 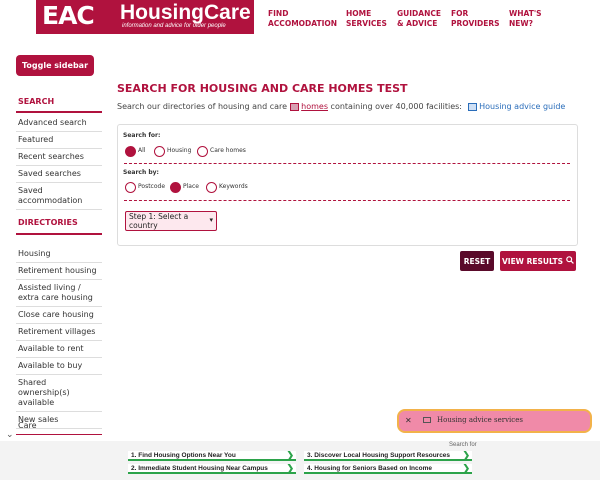 I want to click on nav-label: GUIDANCE, so click(x=419, y=13).